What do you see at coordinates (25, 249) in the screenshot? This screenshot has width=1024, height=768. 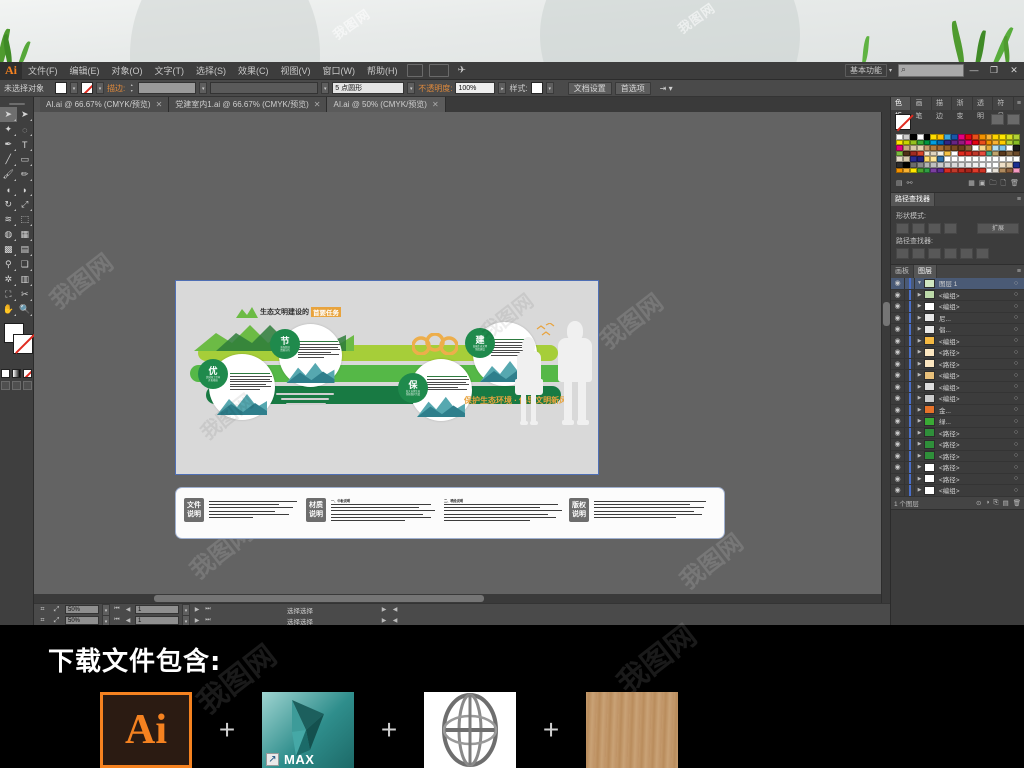 I see `gradient-tool: ▤` at bounding box center [25, 249].